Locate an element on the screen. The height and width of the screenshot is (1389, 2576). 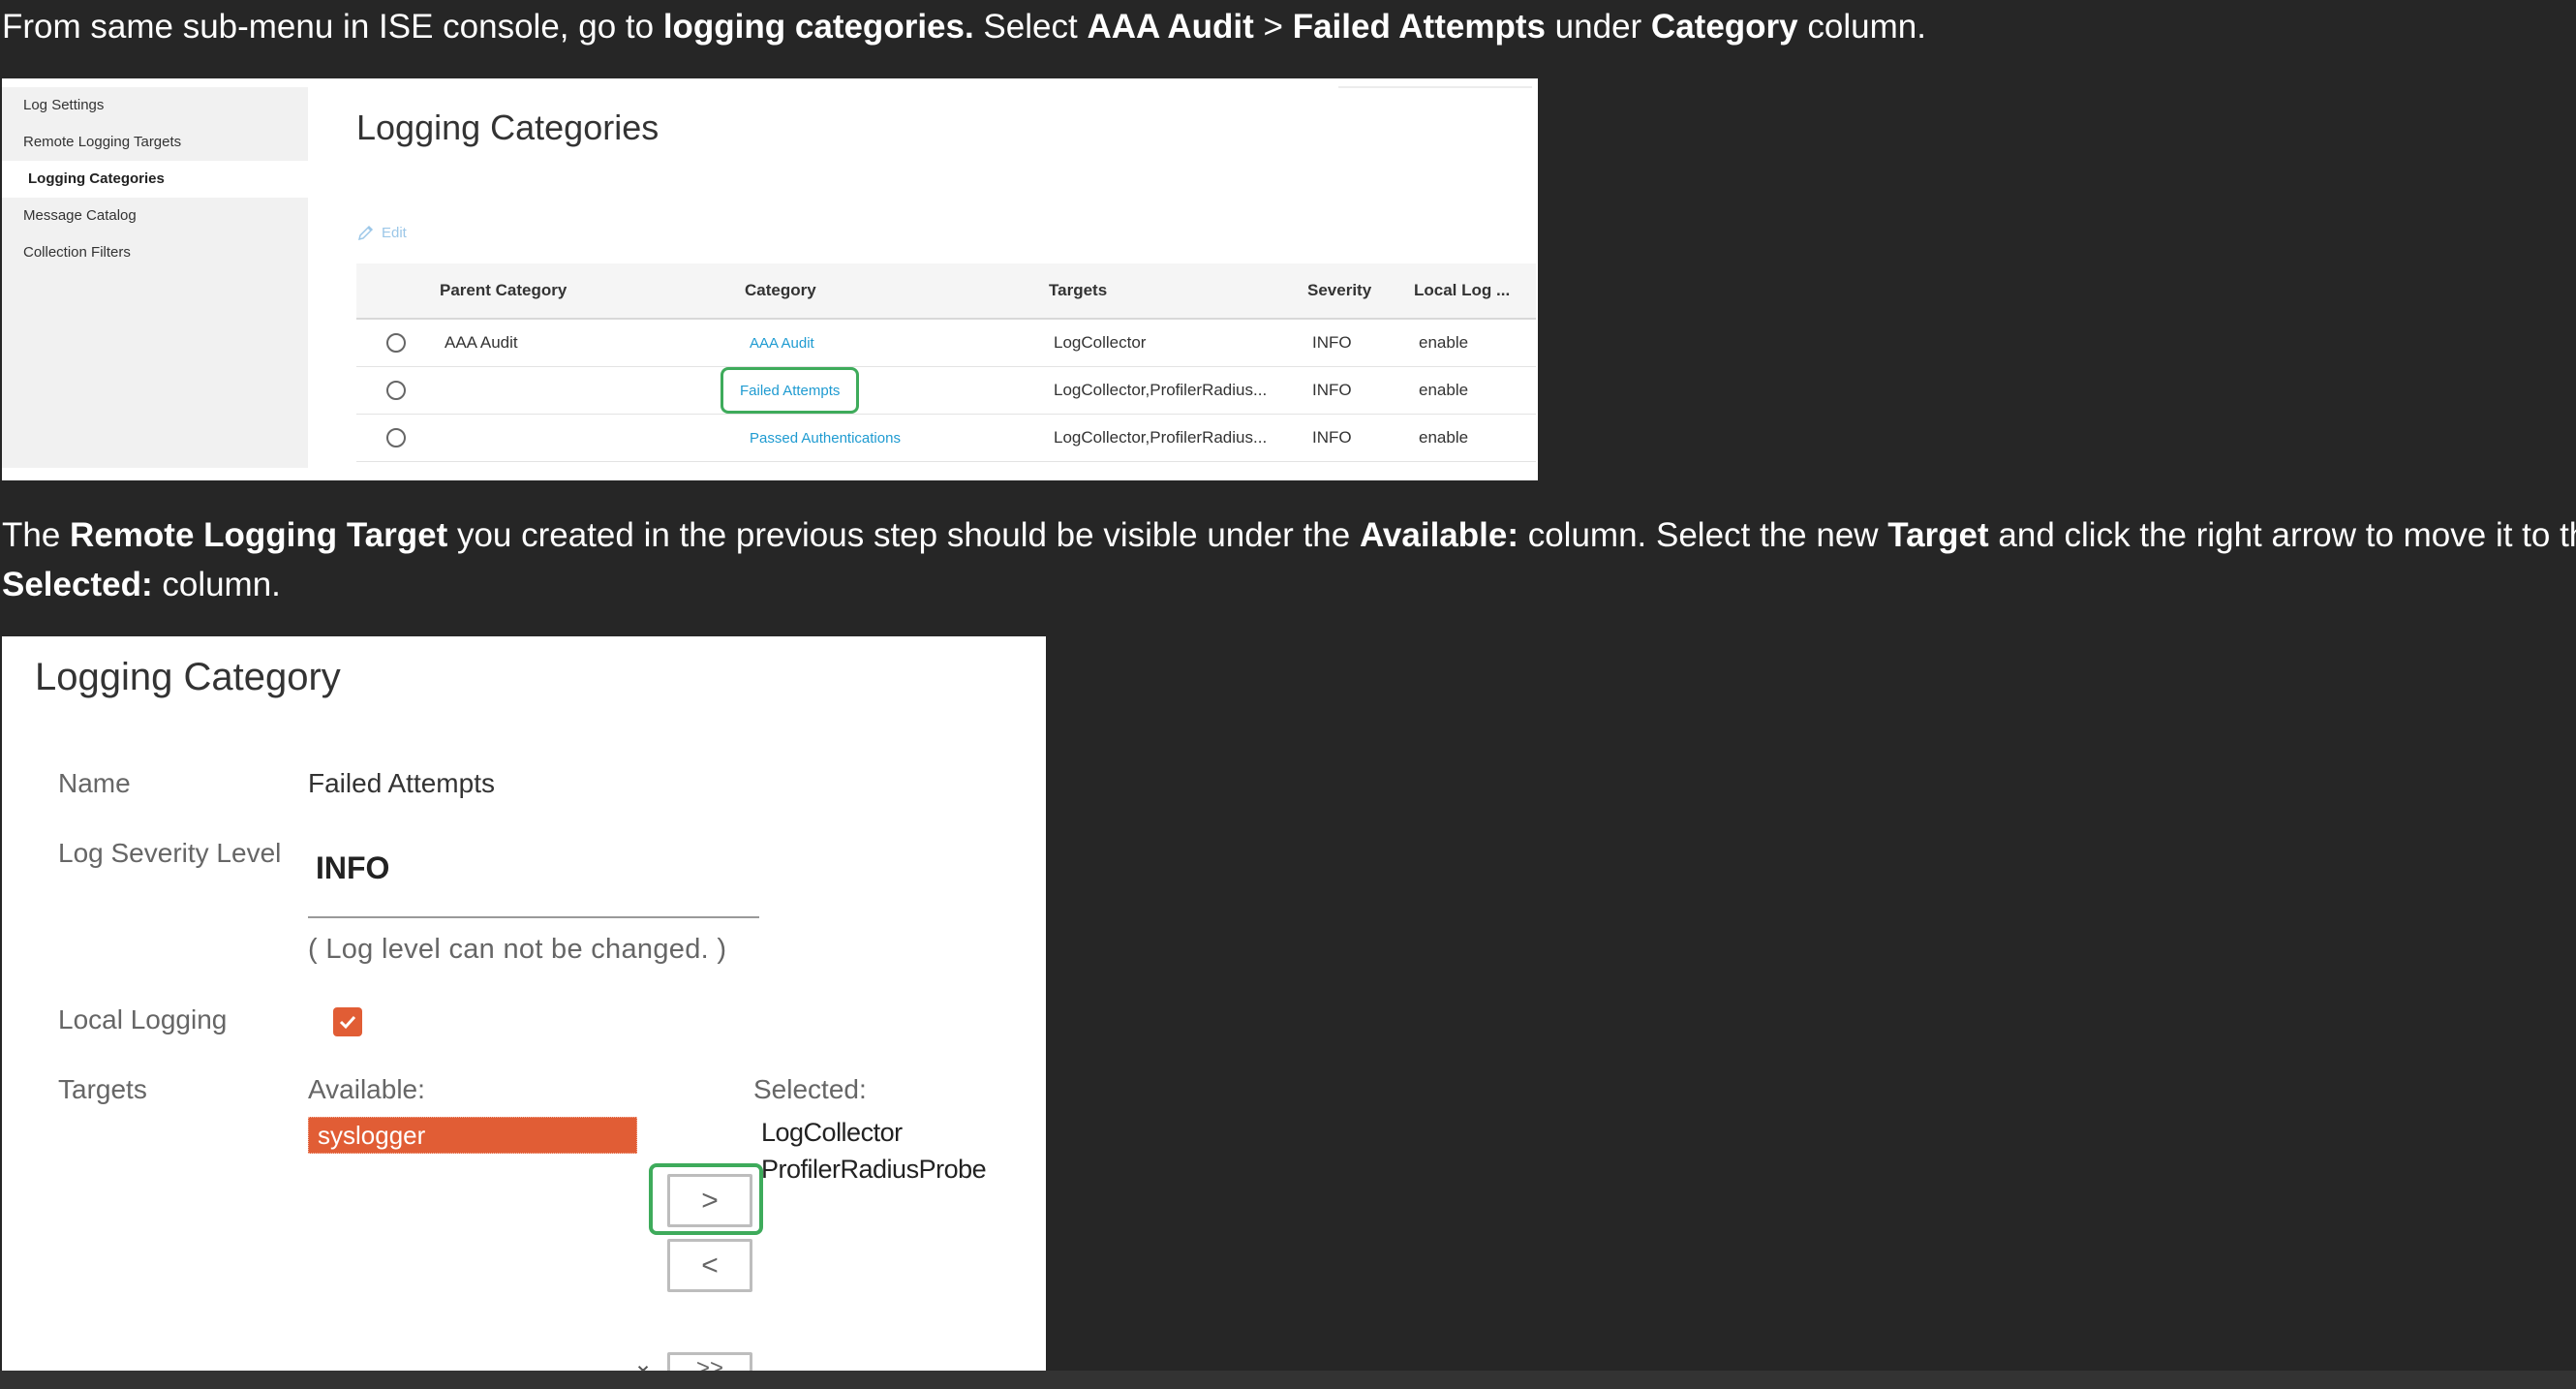
instruction-line-3: Selected: column. is located at coordinates (141, 584).